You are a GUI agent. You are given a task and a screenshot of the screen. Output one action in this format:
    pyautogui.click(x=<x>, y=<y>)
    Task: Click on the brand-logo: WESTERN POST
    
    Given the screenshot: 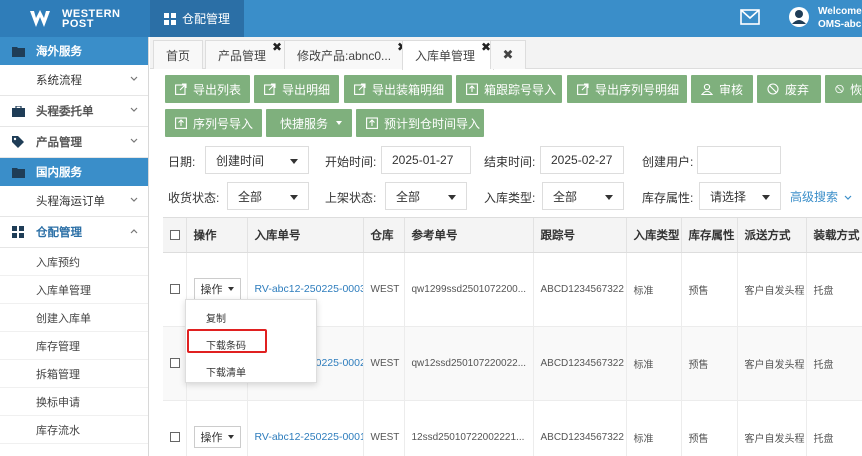 What is the action you would take?
    pyautogui.click(x=75, y=18)
    